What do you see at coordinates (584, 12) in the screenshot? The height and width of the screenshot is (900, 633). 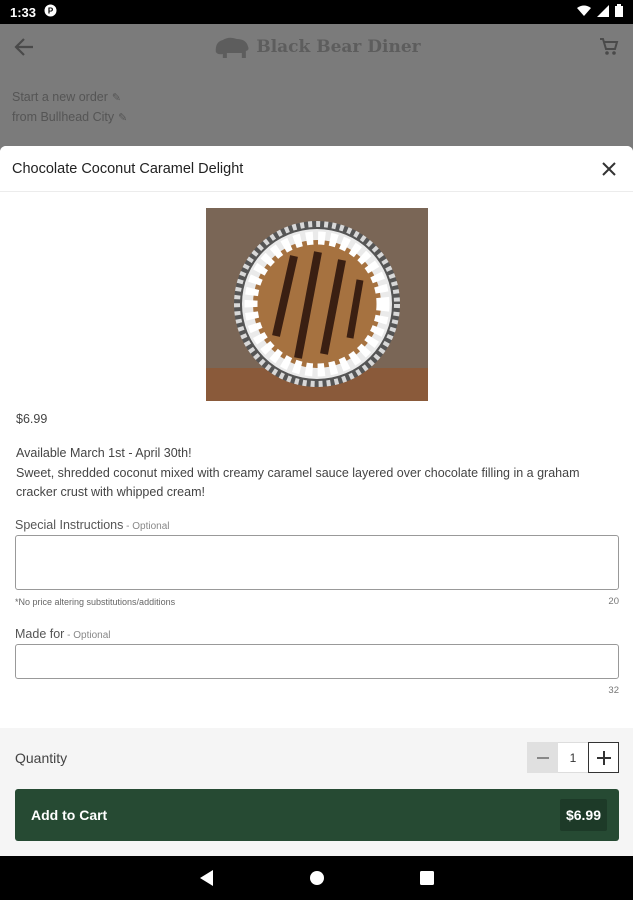 I see `wifi-icon` at bounding box center [584, 12].